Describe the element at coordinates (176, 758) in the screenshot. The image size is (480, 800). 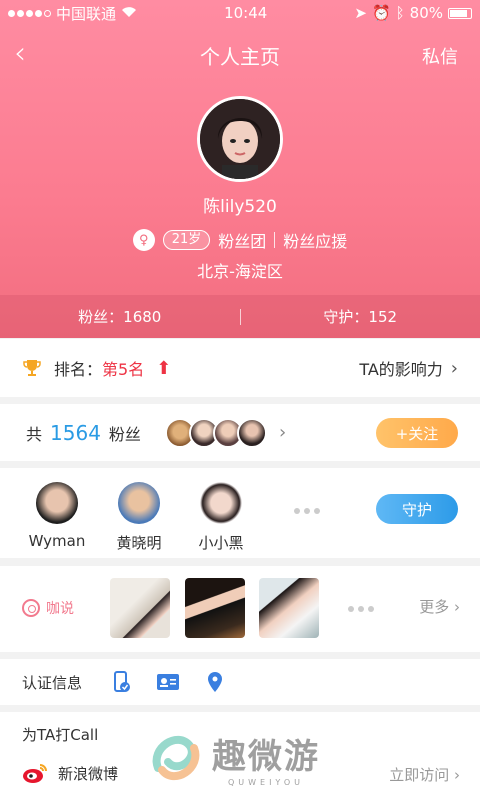
I see `watermark-logo-icon` at that location.